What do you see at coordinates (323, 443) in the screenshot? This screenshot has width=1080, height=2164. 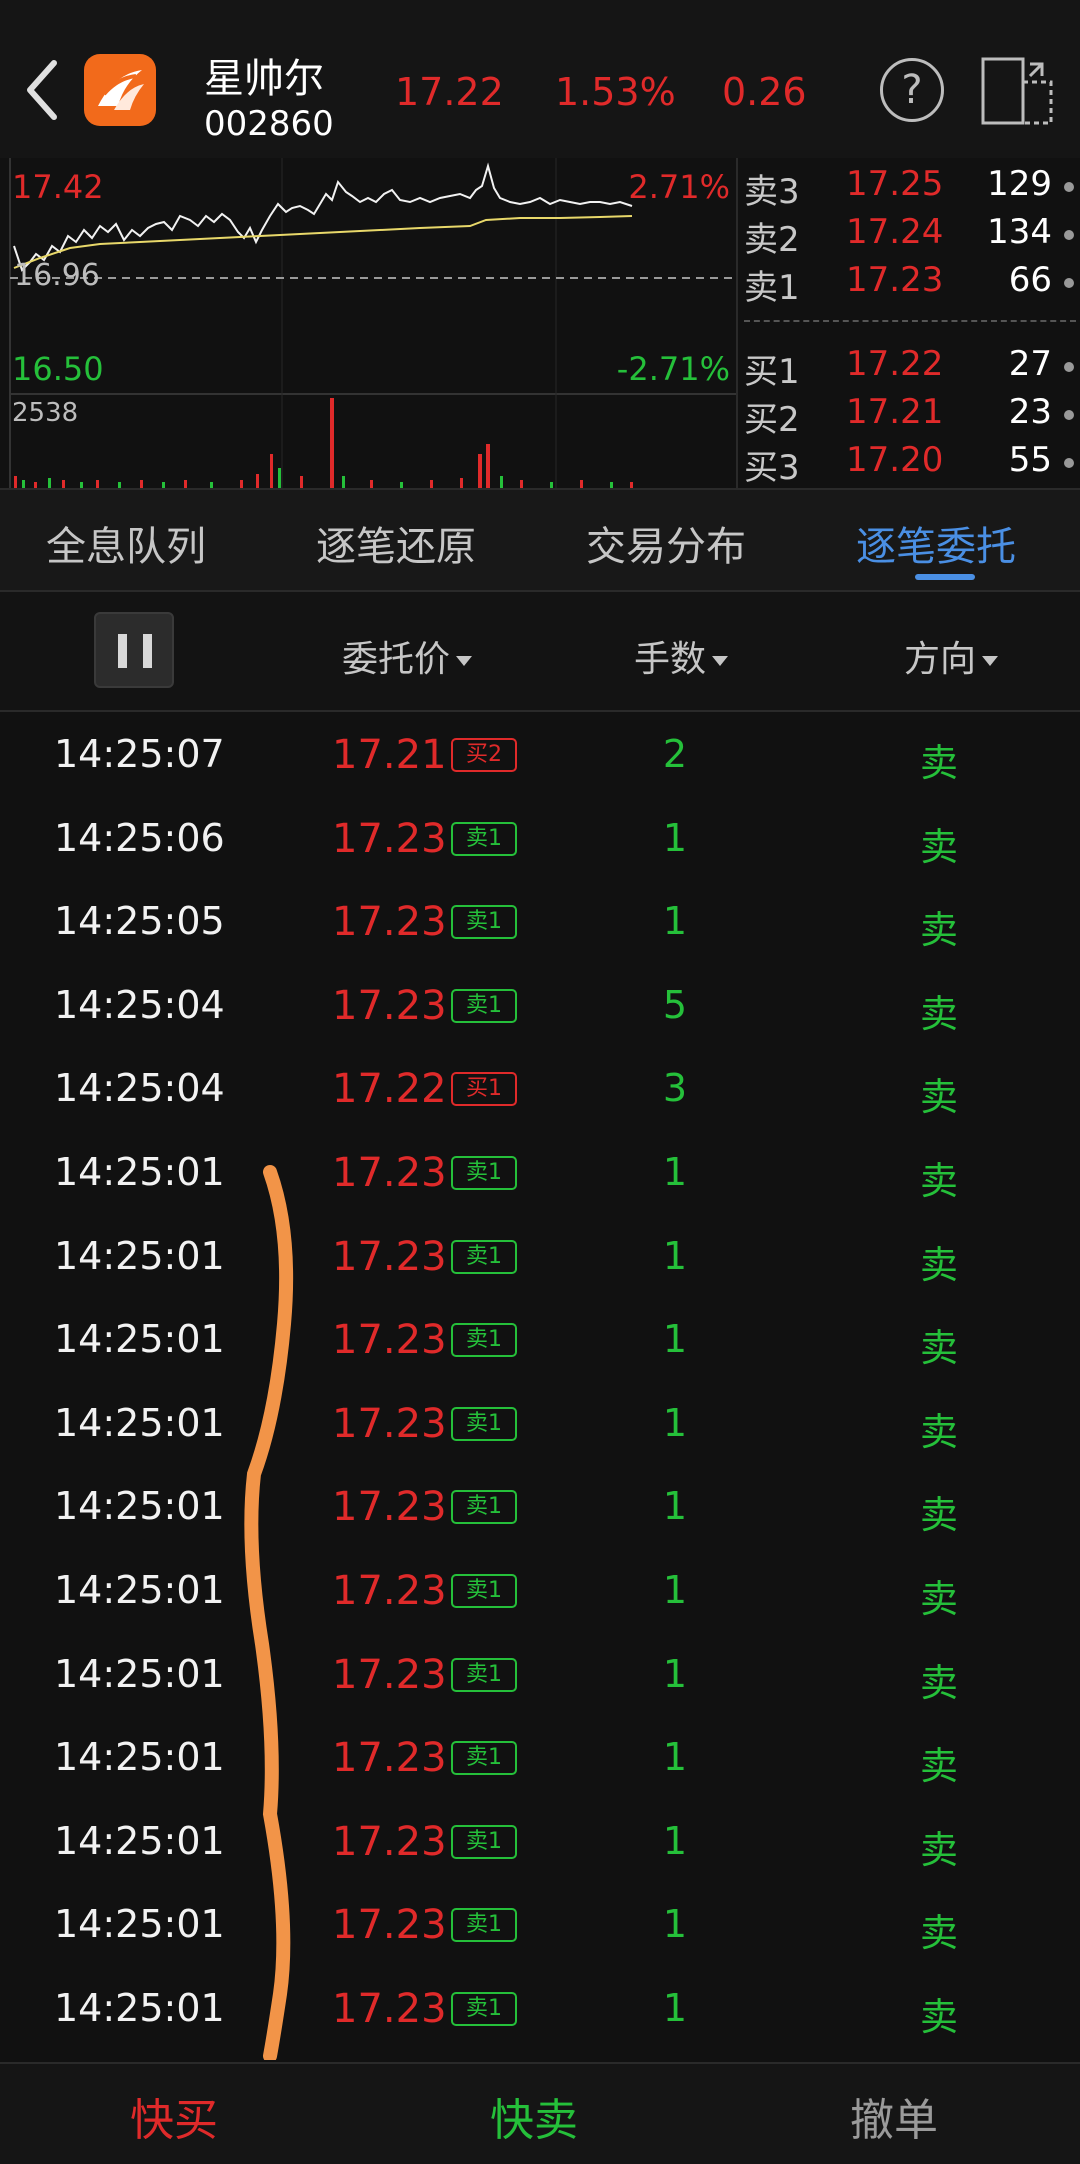 I see `volume-bars` at bounding box center [323, 443].